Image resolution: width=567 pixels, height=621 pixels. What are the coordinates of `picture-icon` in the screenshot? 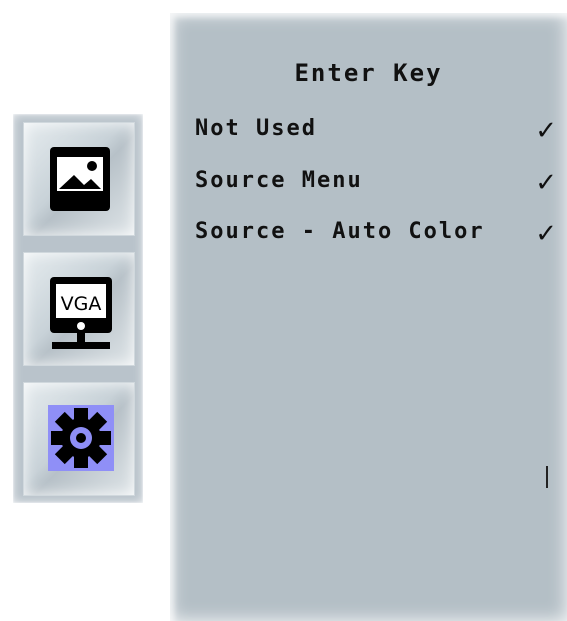 It's located at (80, 179).